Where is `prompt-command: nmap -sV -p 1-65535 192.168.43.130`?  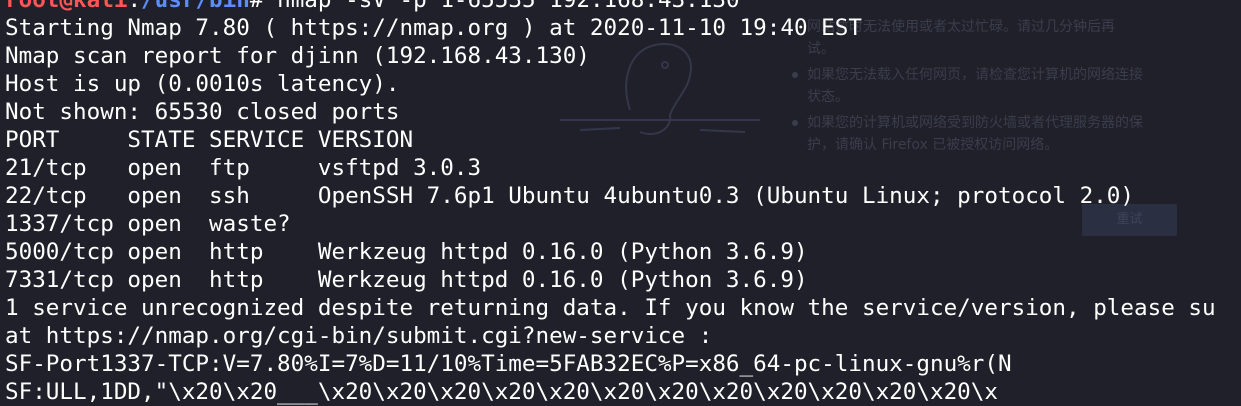
prompt-command: nmap -sV -p 1-65535 192.168.43.130 is located at coordinates (508, 6).